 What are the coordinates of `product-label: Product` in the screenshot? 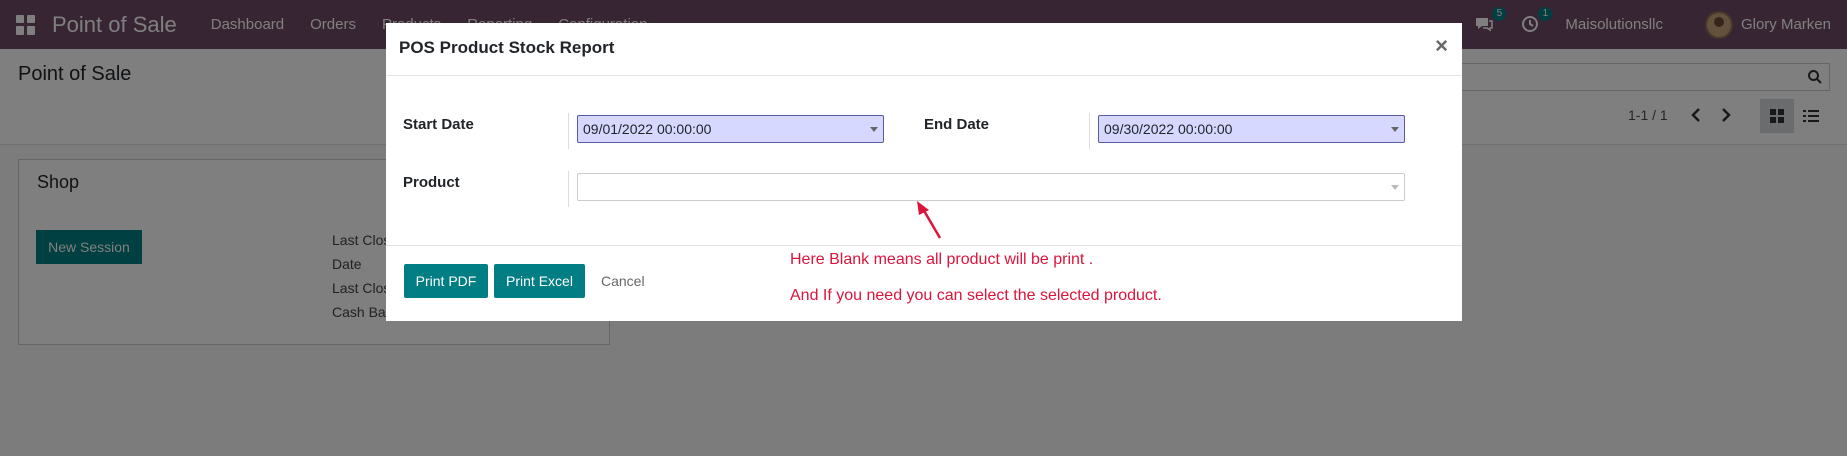 It's located at (431, 182).